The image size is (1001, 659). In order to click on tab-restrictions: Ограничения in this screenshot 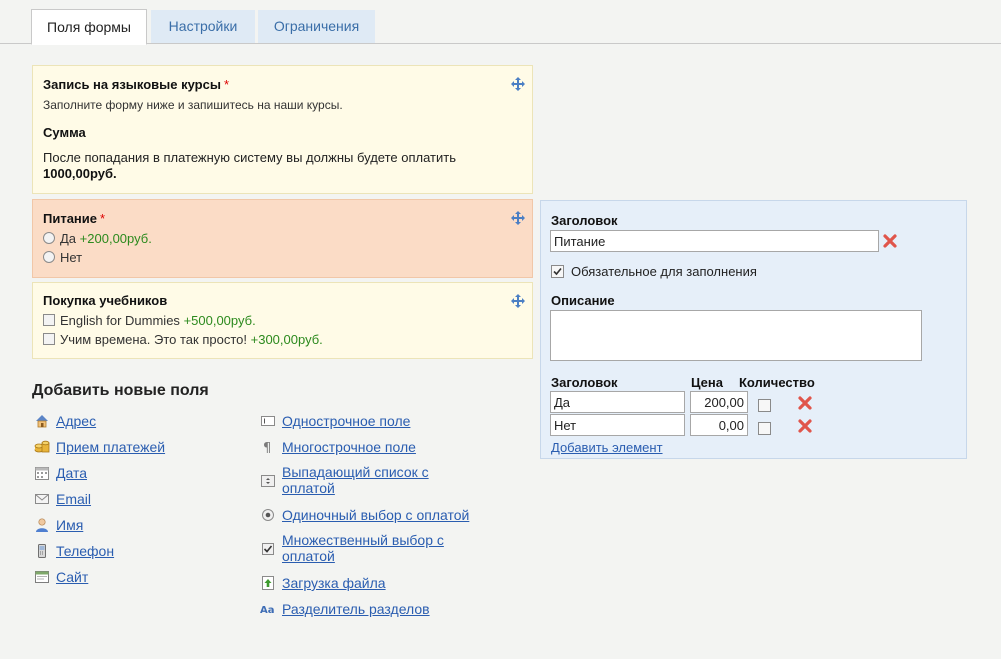, I will do `click(316, 26)`.